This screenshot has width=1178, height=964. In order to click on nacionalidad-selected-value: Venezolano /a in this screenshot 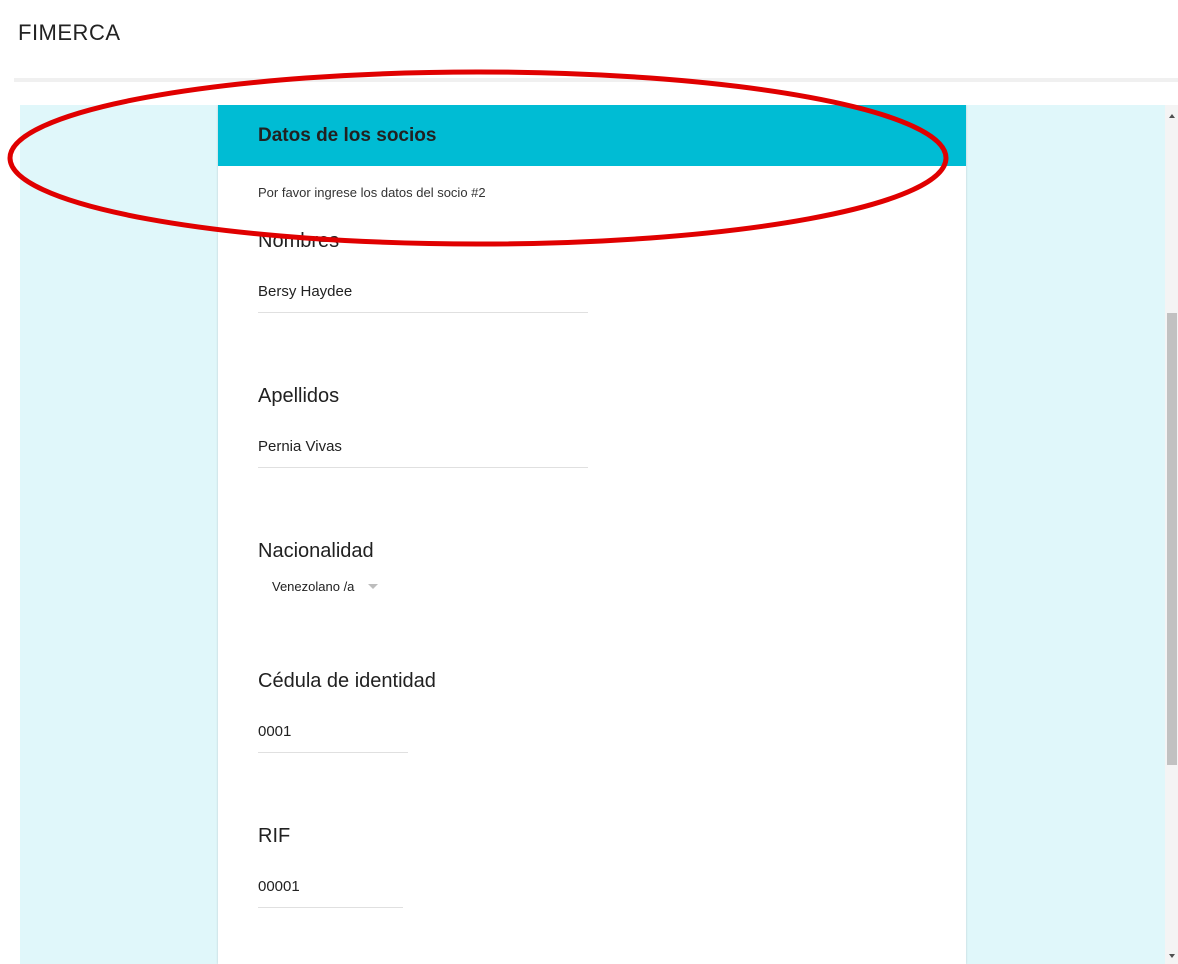, I will do `click(313, 586)`.